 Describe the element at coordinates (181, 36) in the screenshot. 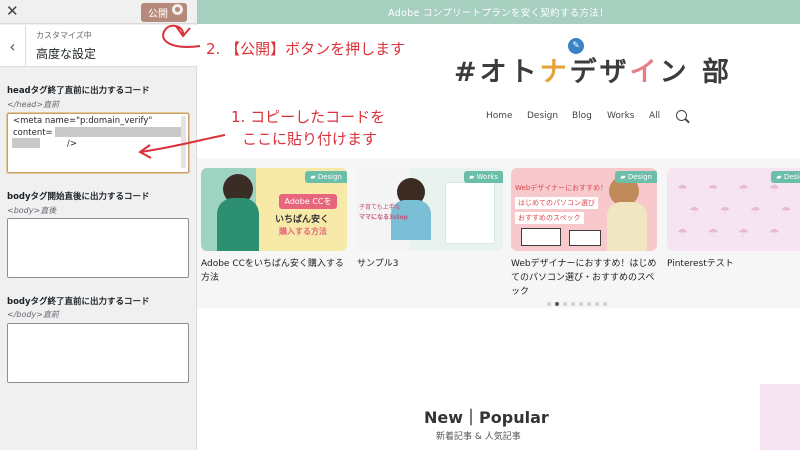

I see `arrow-to-publish` at that location.